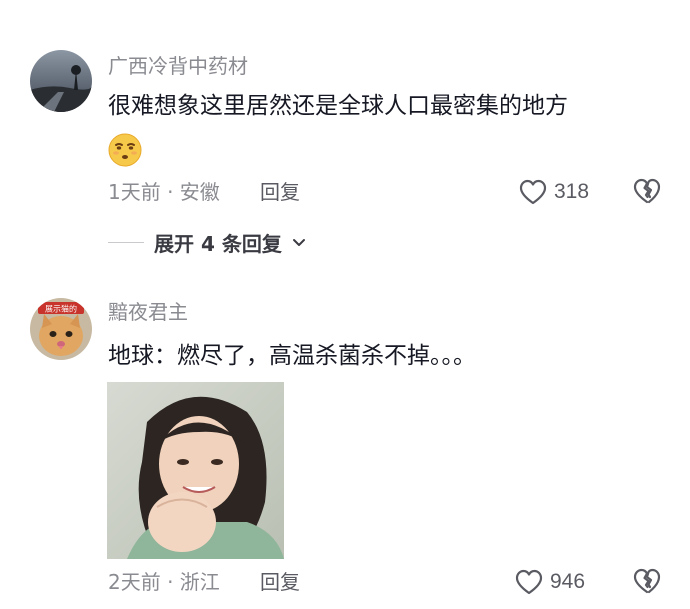  What do you see at coordinates (164, 192) in the screenshot?
I see `comment-meta: 1天前 · 安徽` at bounding box center [164, 192].